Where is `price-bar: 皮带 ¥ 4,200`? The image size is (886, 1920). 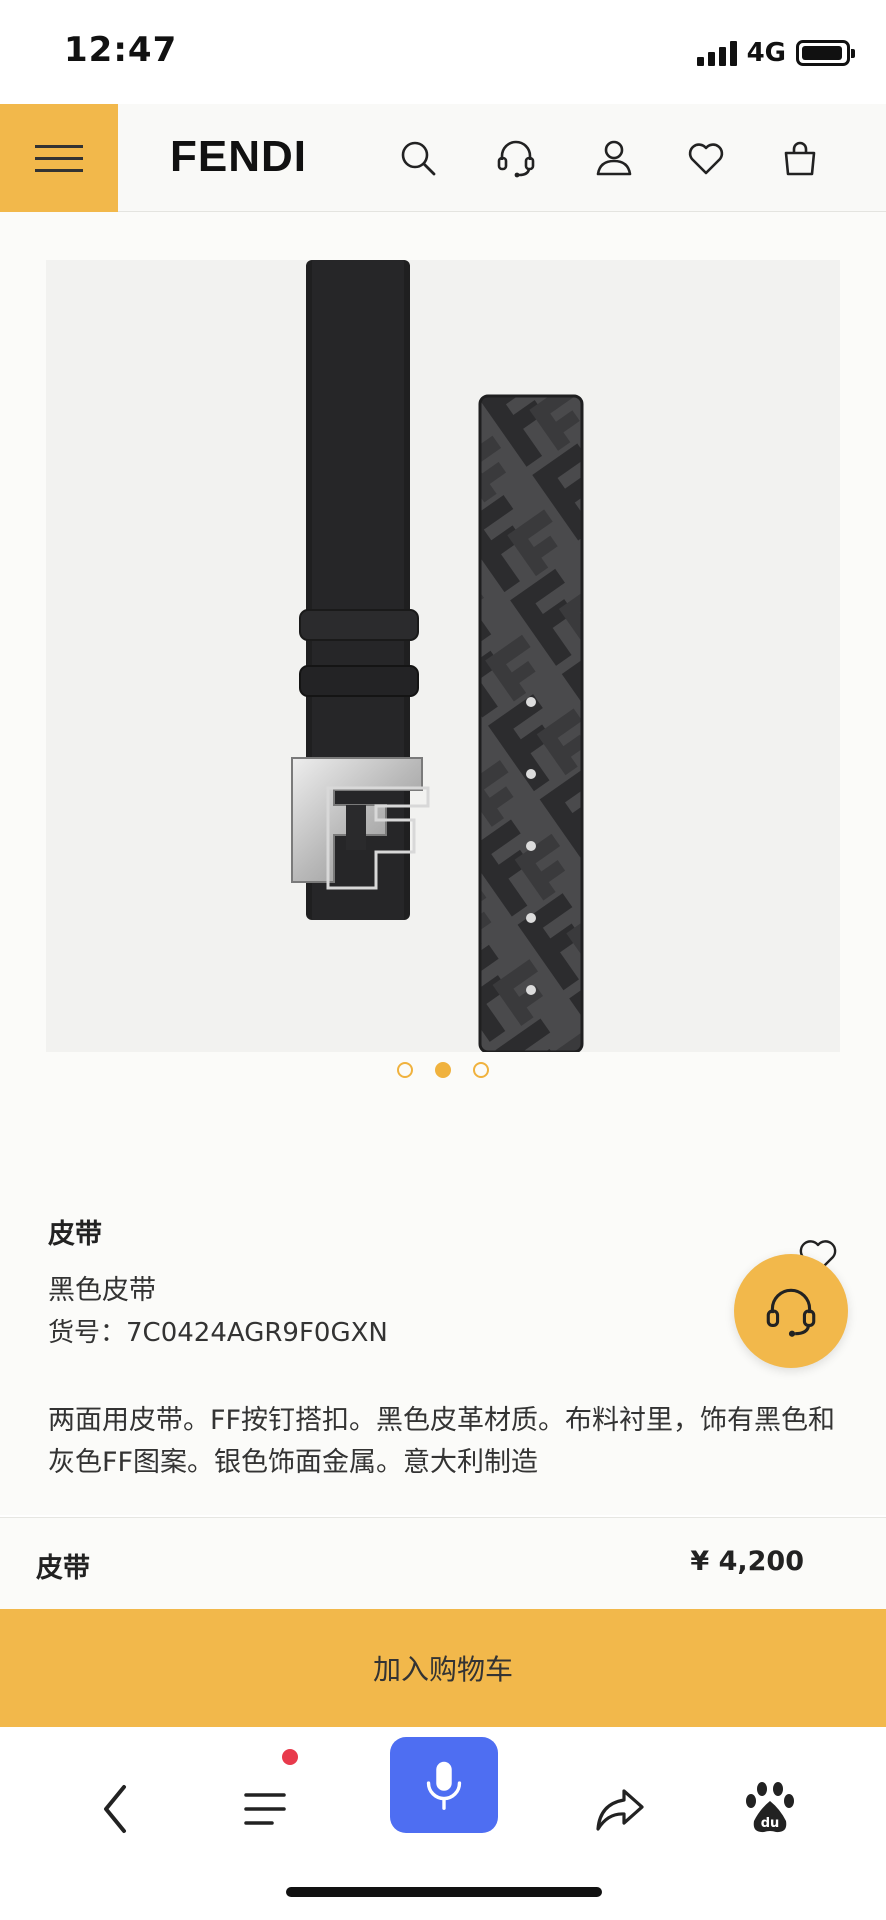
price-bar: 皮带 ¥ 4,200 is located at coordinates (443, 1563).